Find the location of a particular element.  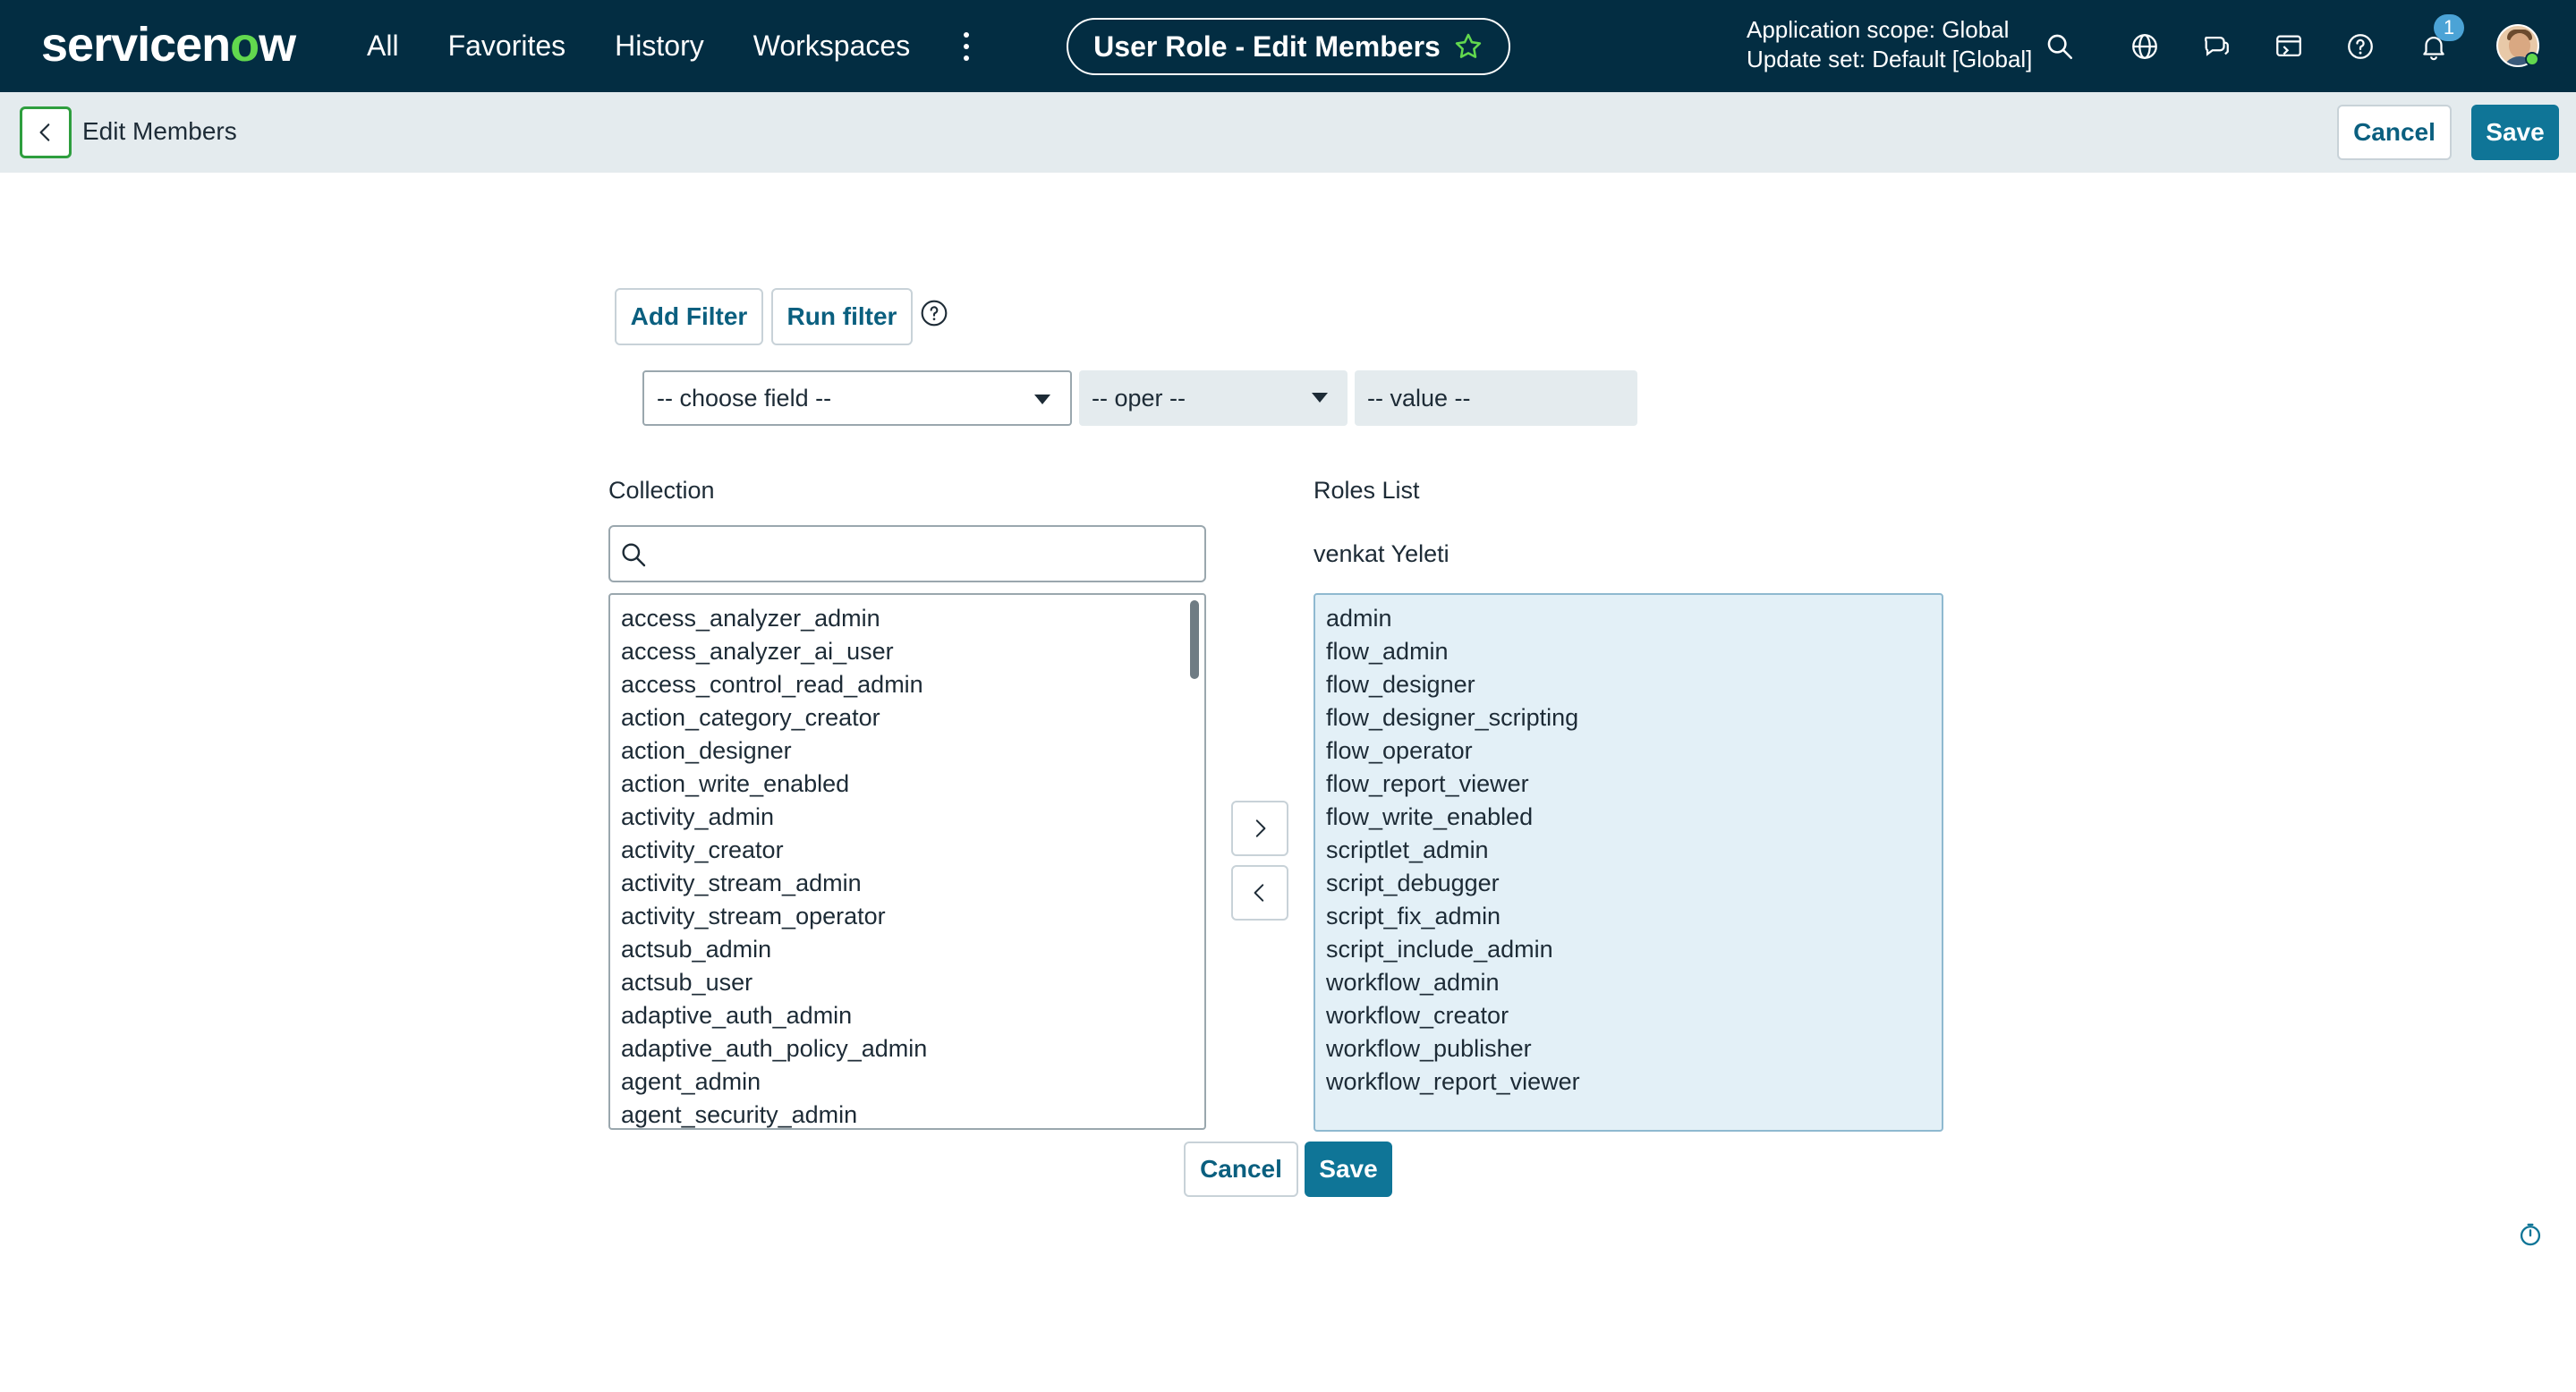

list-item: agent_admin is located at coordinates (907, 1082).